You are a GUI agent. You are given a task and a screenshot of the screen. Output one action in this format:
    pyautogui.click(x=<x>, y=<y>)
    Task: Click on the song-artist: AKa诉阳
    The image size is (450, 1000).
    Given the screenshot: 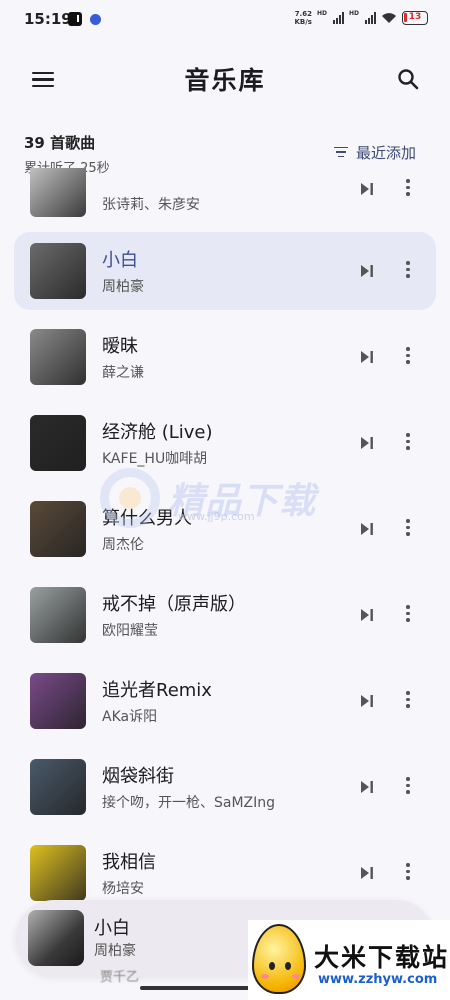 What is the action you would take?
    pyautogui.click(x=130, y=717)
    